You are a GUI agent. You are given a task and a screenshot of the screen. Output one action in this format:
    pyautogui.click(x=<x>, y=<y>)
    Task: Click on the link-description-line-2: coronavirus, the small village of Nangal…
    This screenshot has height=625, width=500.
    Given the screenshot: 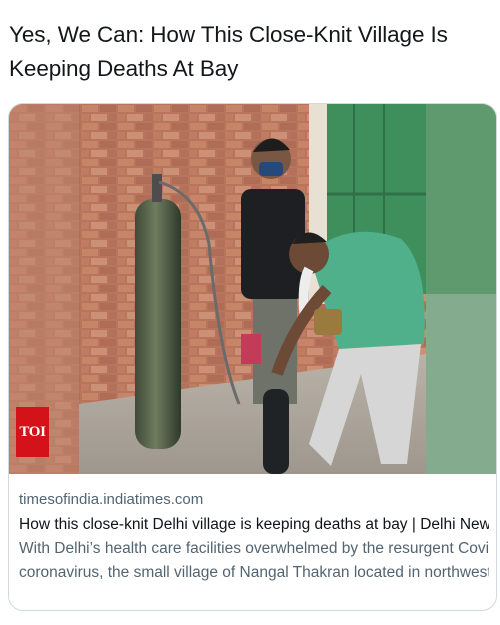 What is the action you would take?
    pyautogui.click(x=254, y=572)
    